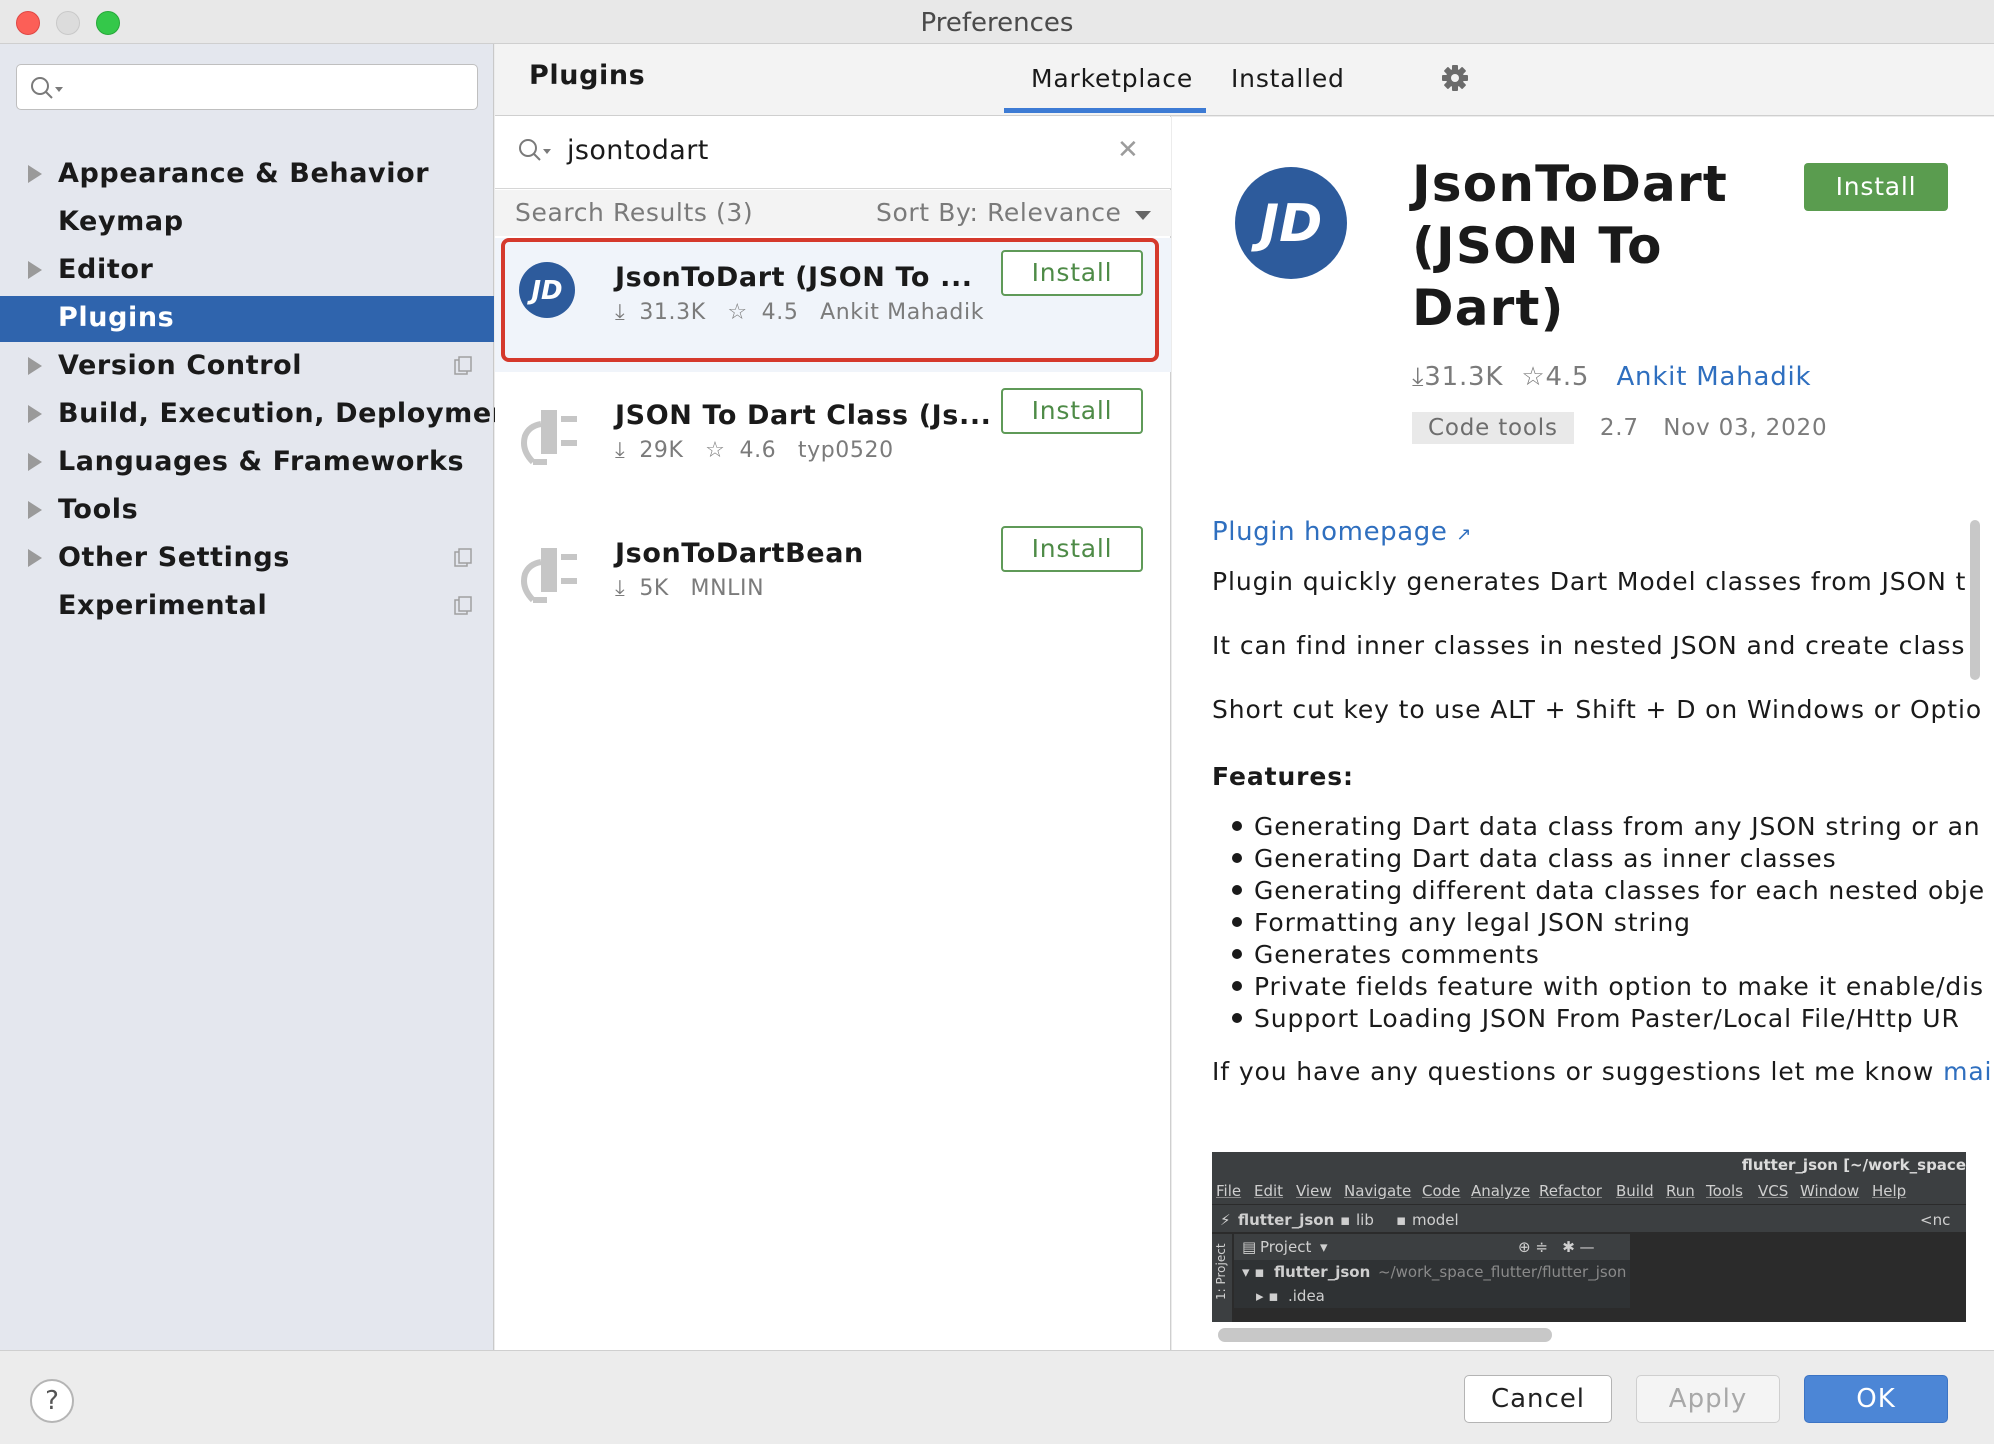  I want to click on apply-button: Apply, so click(1708, 1399).